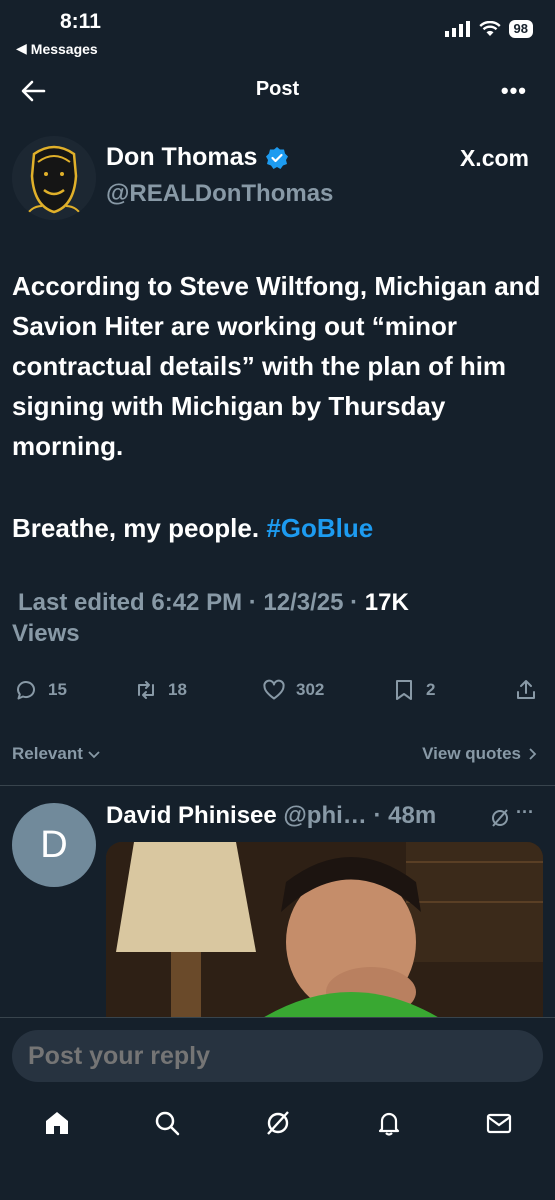 Image resolution: width=555 pixels, height=1200 pixels. I want to click on reply-input, so click(277, 1056).